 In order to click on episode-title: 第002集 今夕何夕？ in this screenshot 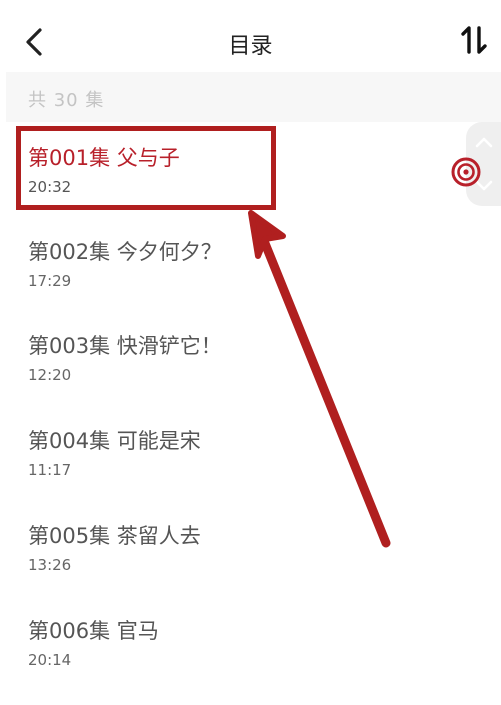, I will do `click(125, 252)`.